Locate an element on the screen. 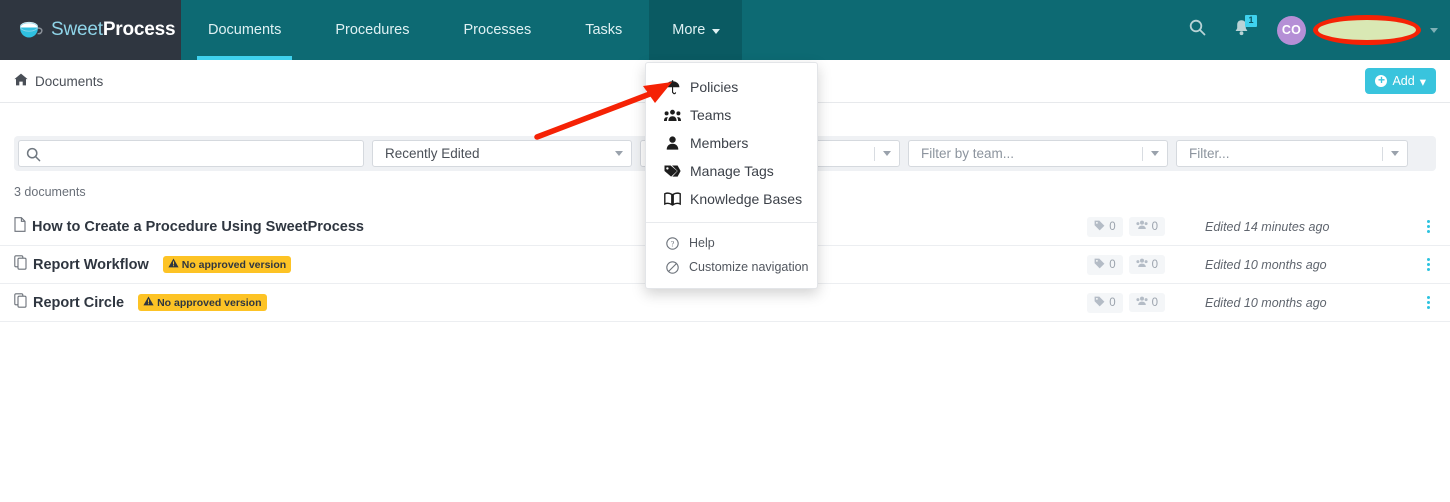 The height and width of the screenshot is (502, 1450). umbrella-icon is located at coordinates (672, 87).